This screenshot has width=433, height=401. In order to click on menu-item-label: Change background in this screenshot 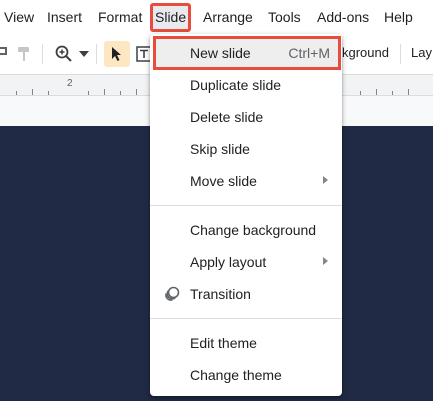, I will do `click(253, 230)`.